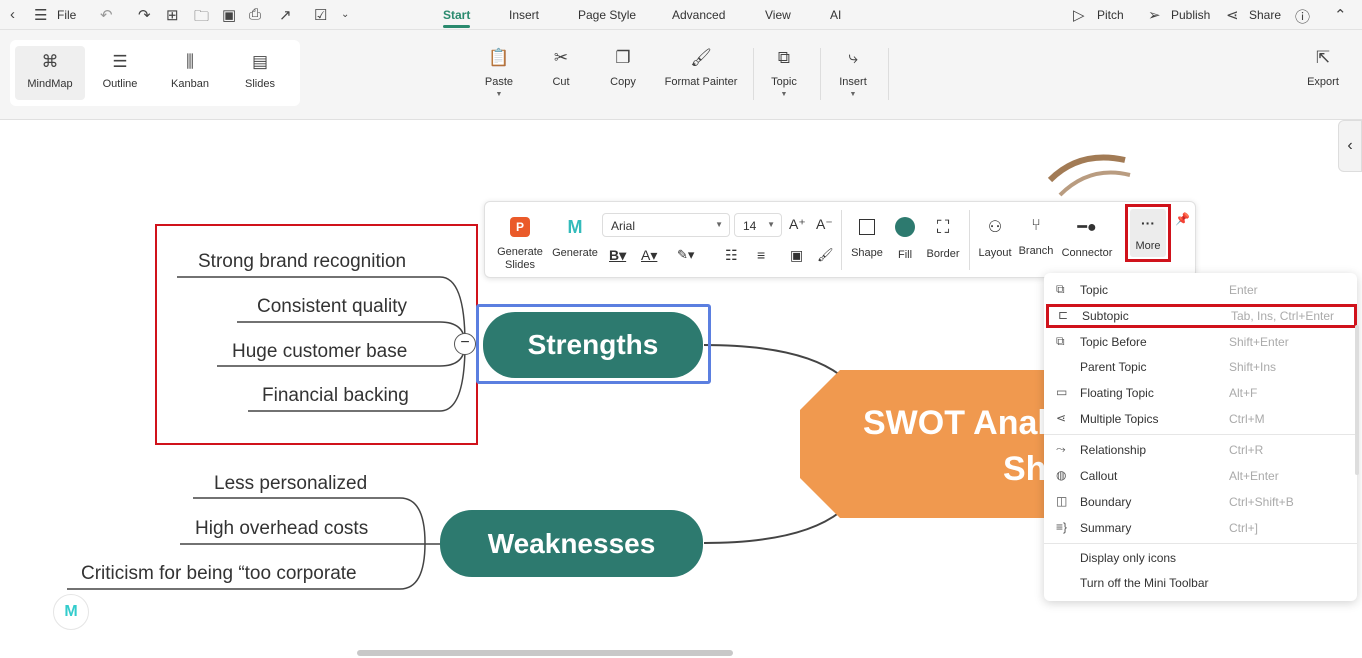 Image resolution: width=1362 pixels, height=658 pixels. What do you see at coordinates (1036, 237) in the screenshot?
I see `branch-button: ⑂ Branch` at bounding box center [1036, 237].